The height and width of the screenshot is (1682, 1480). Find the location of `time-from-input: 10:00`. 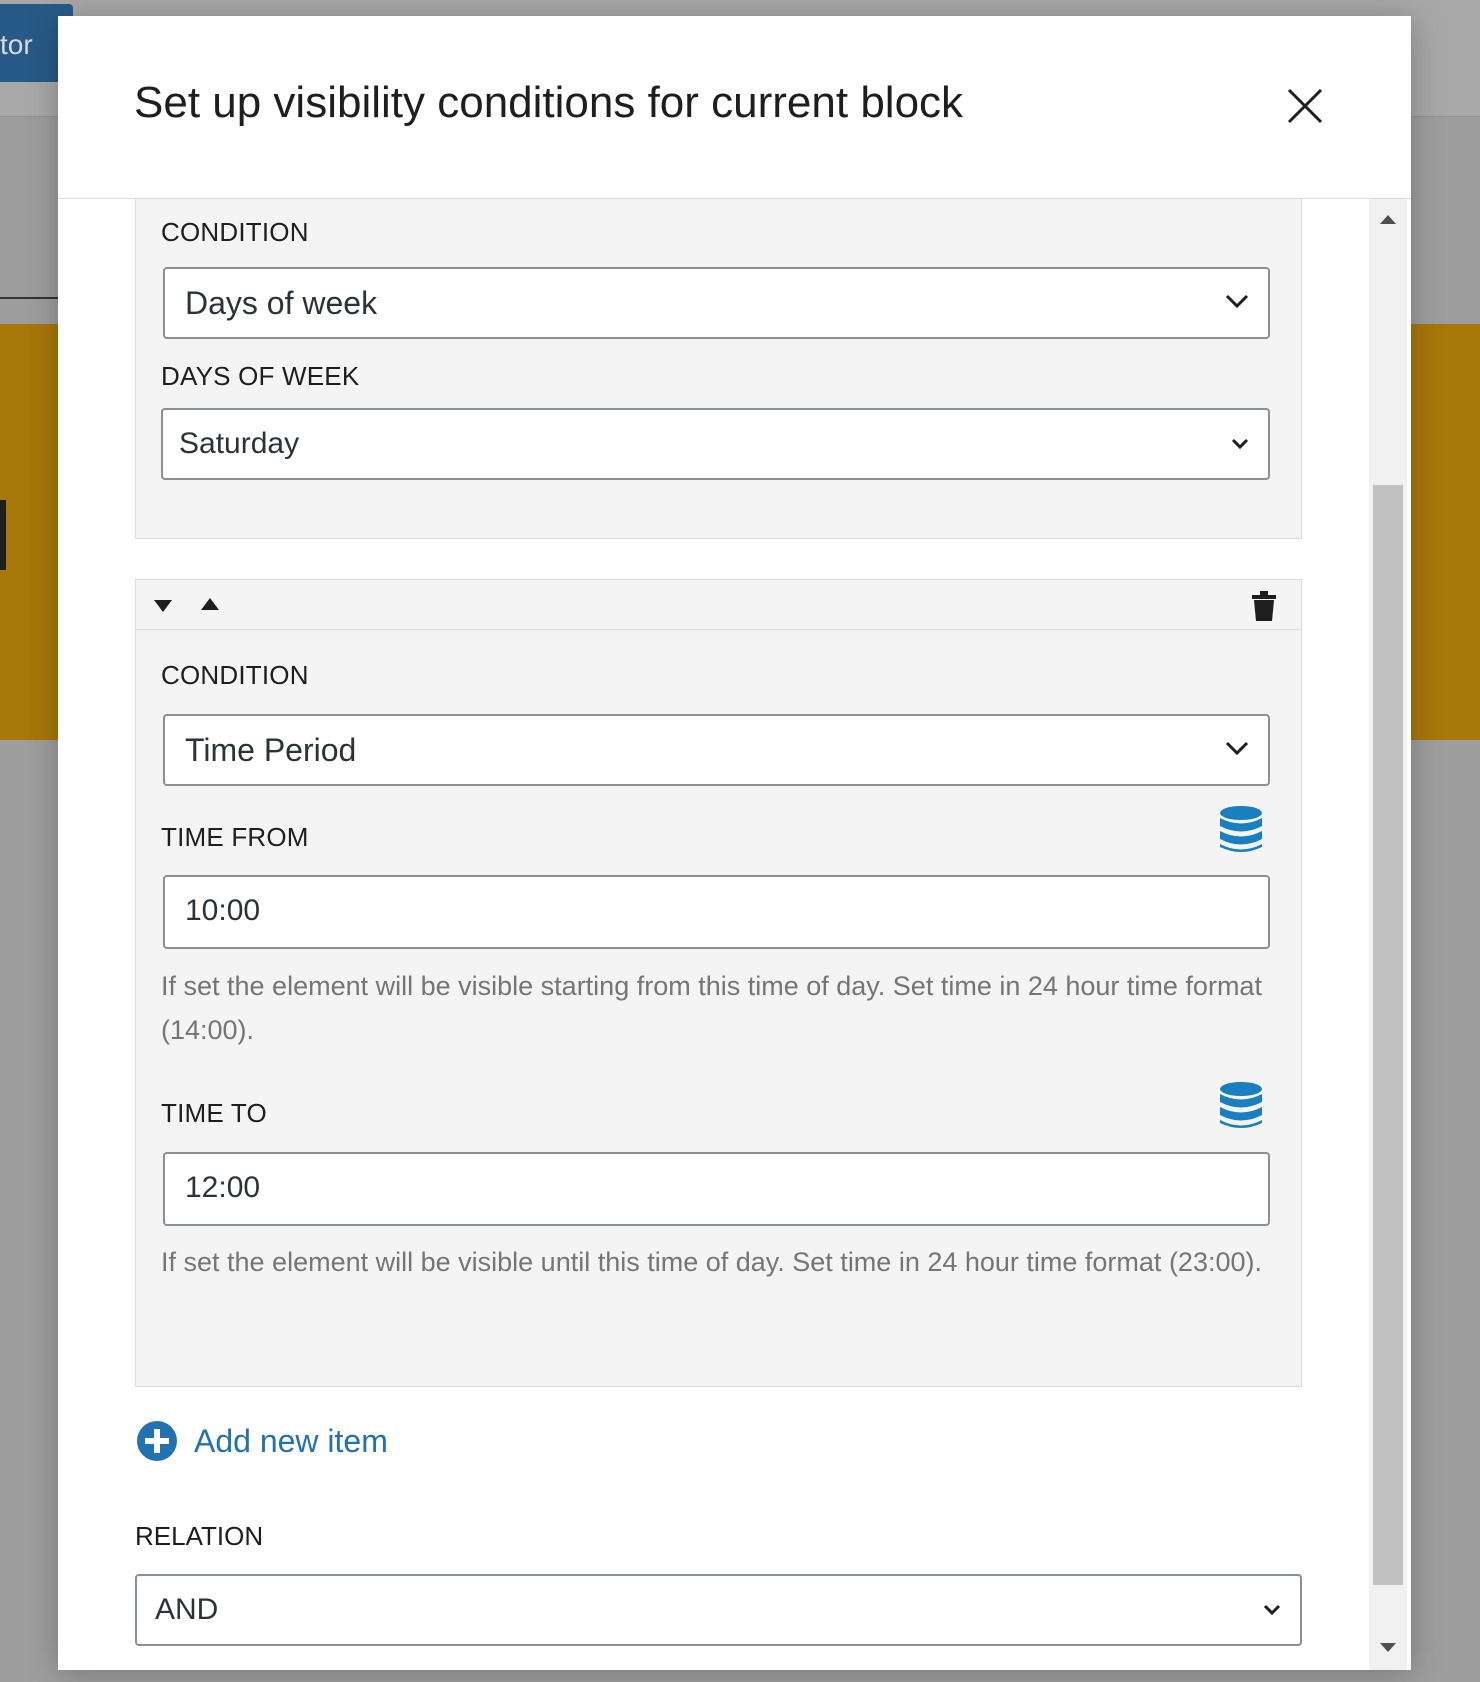

time-from-input: 10:00 is located at coordinates (716, 912).